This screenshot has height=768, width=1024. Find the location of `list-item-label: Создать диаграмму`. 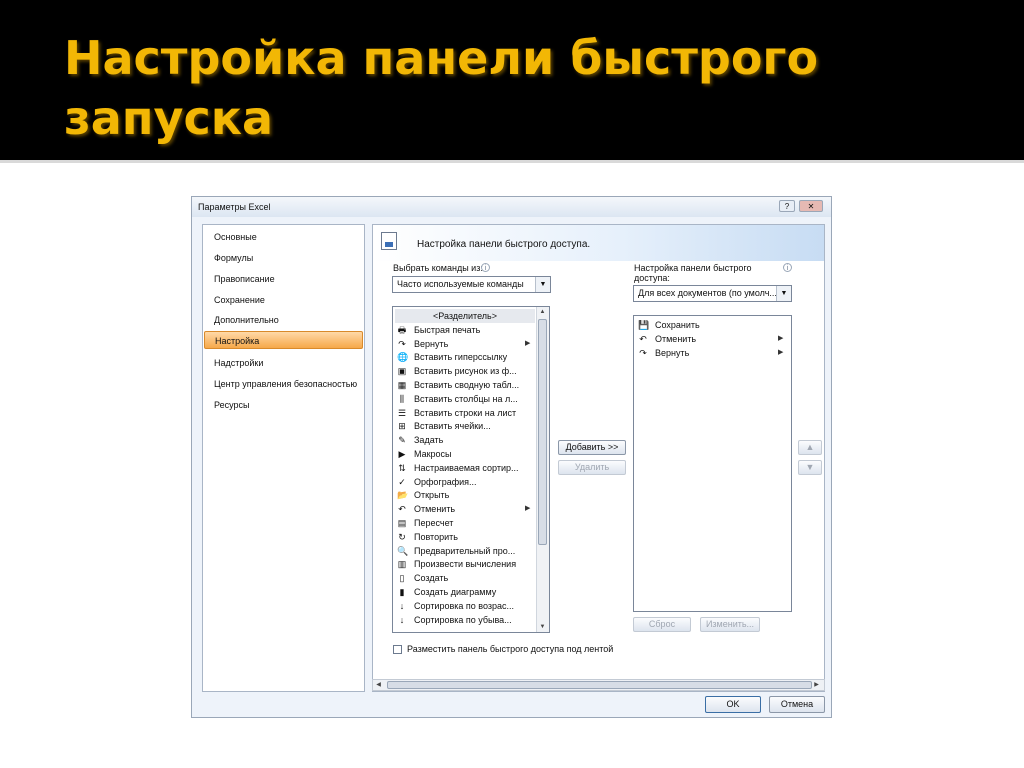

list-item-label: Создать диаграмму is located at coordinates (455, 592).